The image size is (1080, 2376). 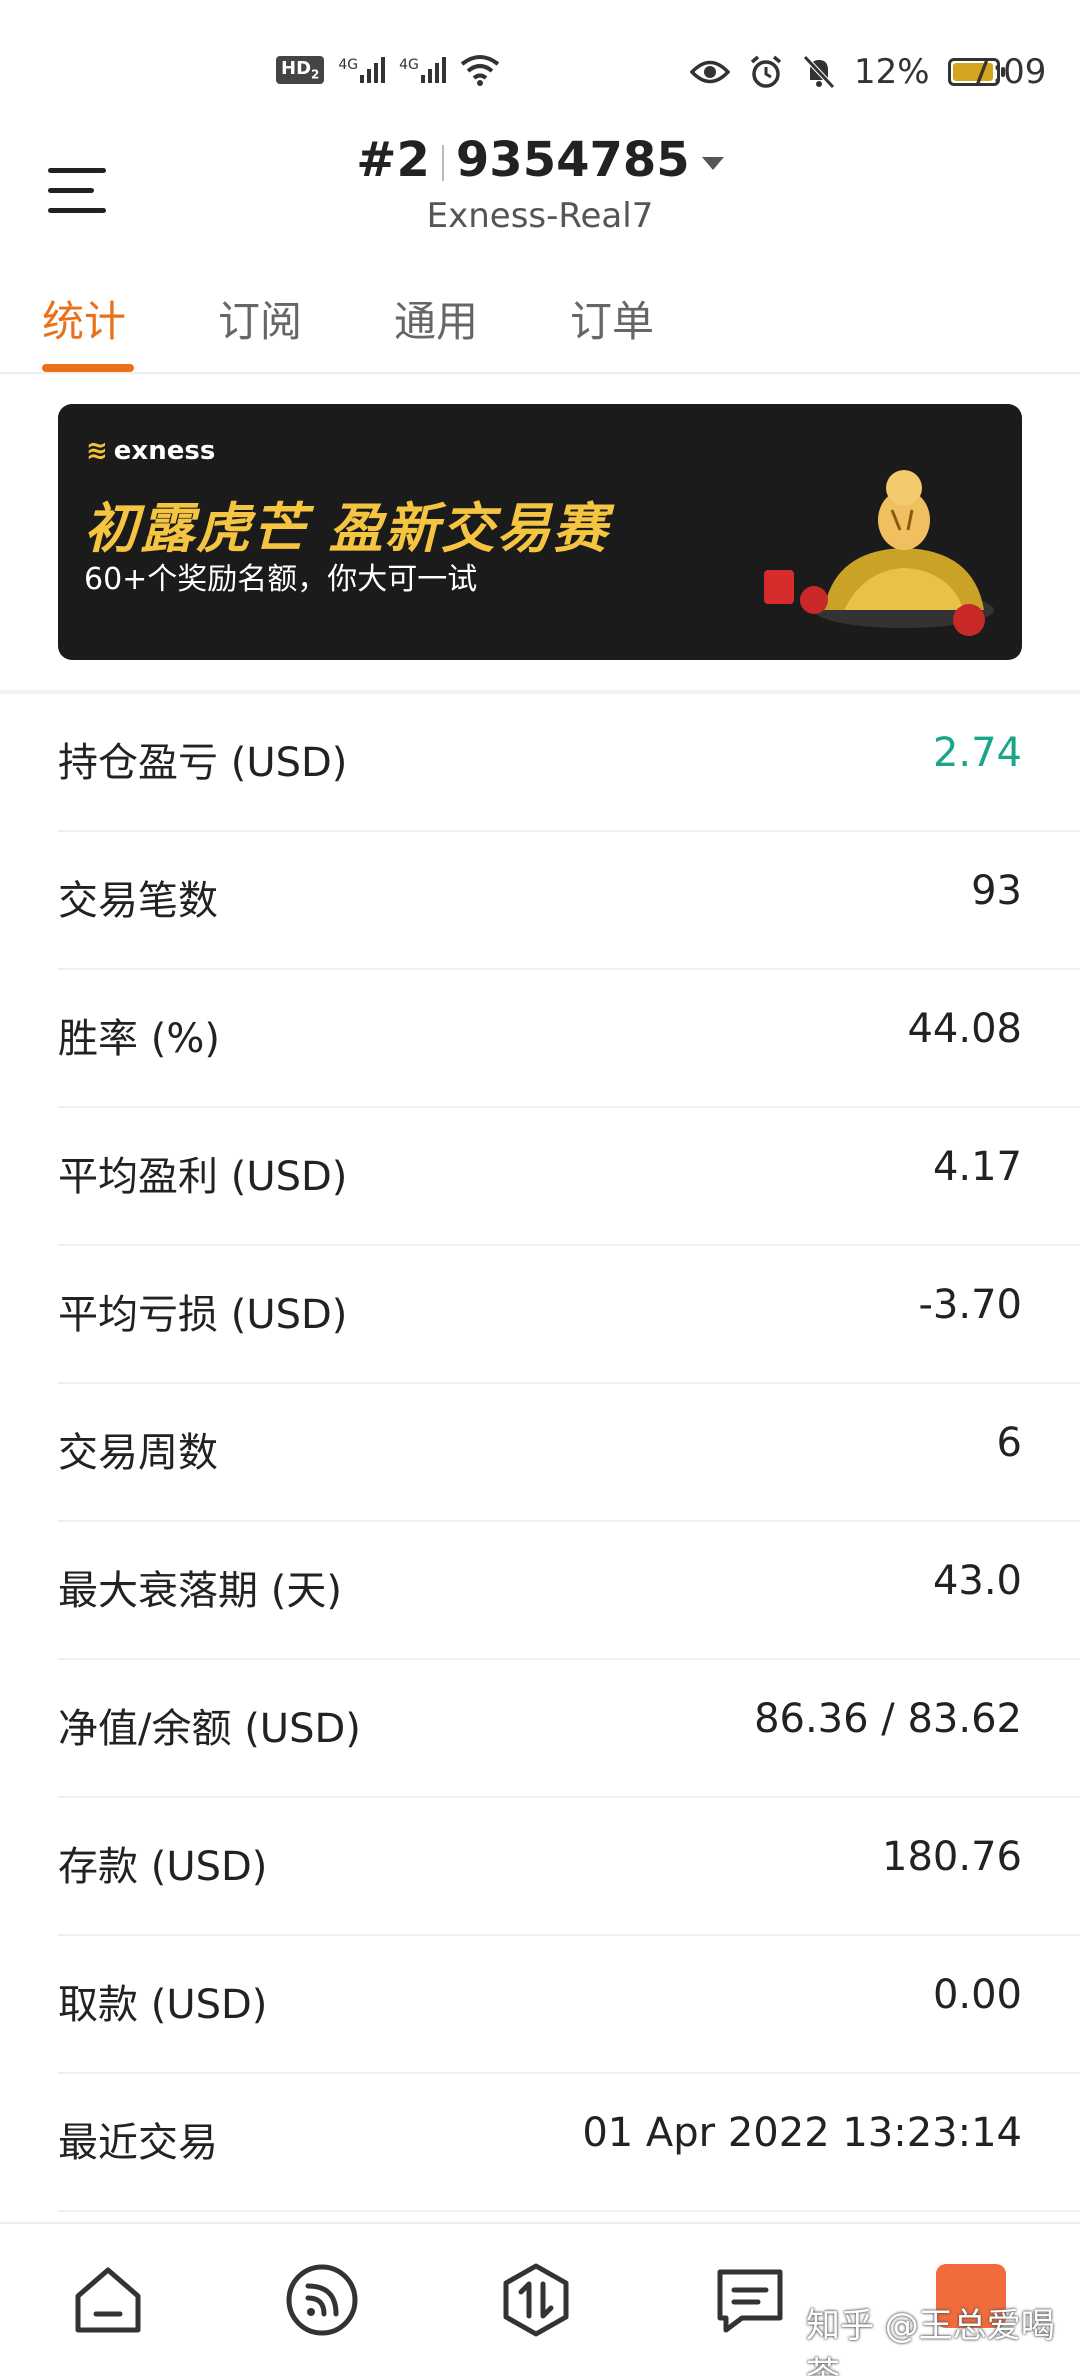 What do you see at coordinates (442, 163) in the screenshot?
I see `account-separator` at bounding box center [442, 163].